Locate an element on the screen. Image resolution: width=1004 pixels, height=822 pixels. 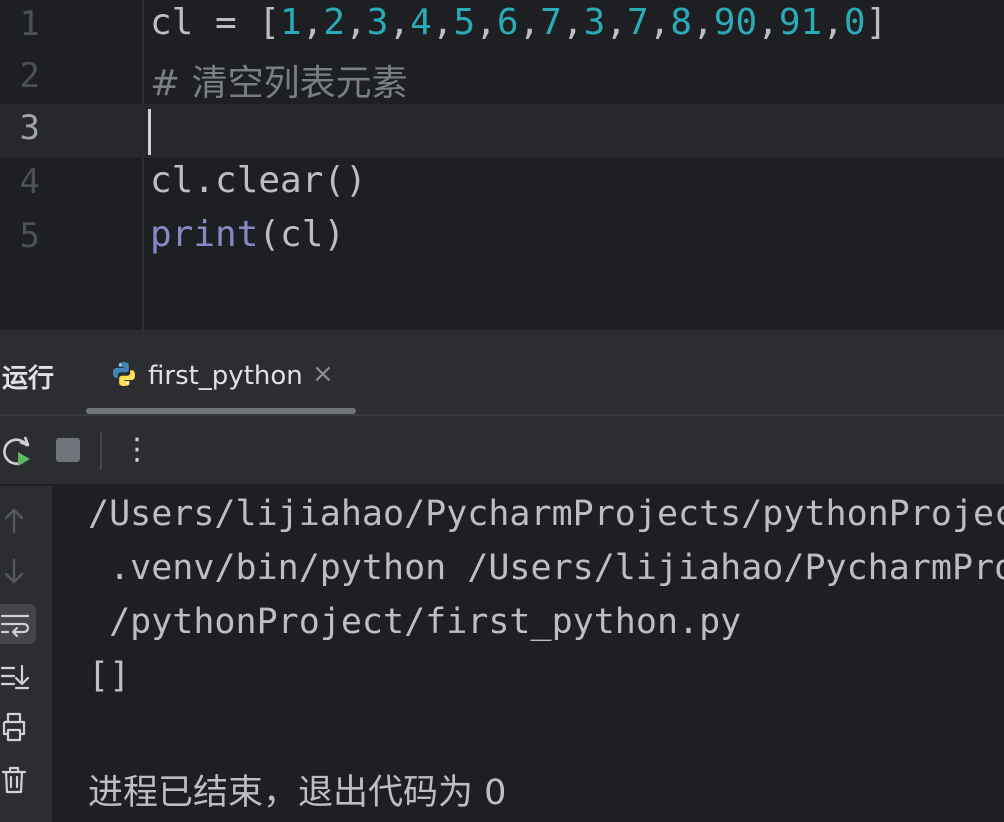
code-line-1: 1 cl = [1,2,3,4,5,6,7,3,7,8,90,91,0] is located at coordinates (502, 27).